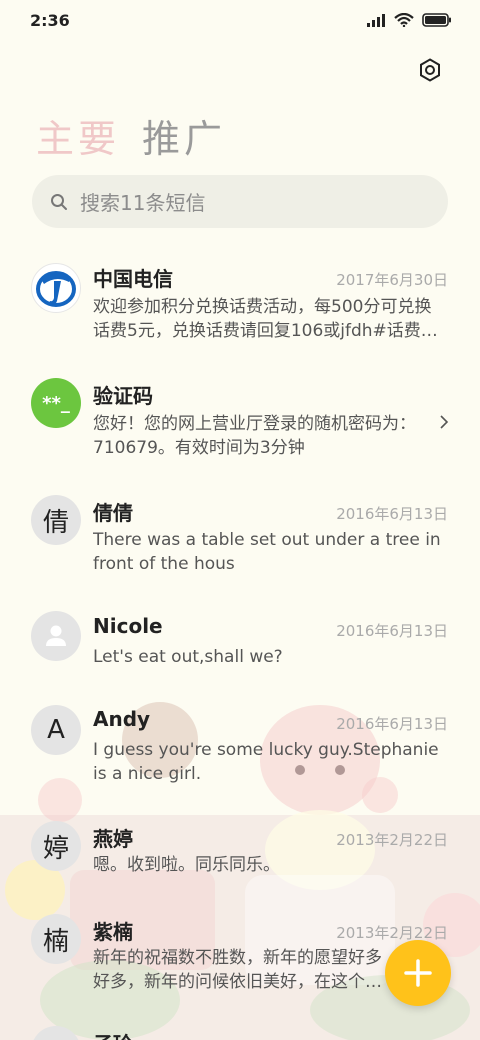 Image resolution: width=480 pixels, height=1040 pixels. I want to click on china-telecom-logo, so click(56, 288).